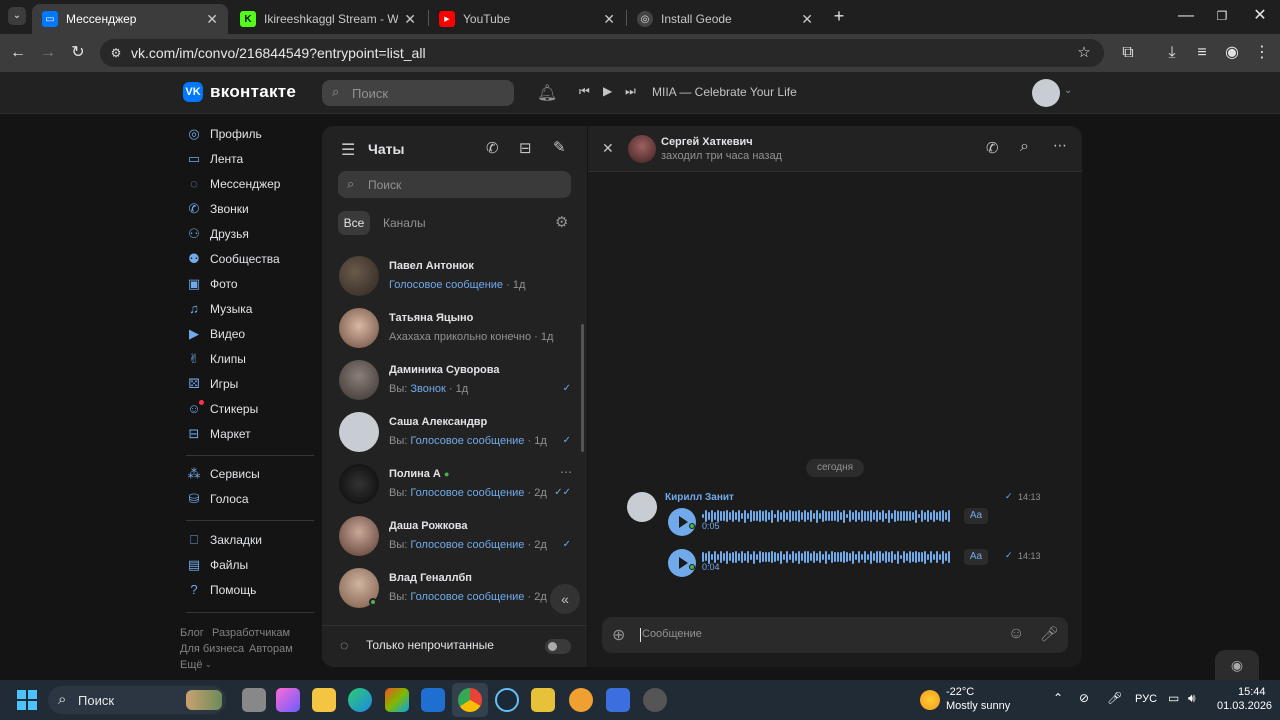 This screenshot has height=720, width=1280. What do you see at coordinates (217, 209) in the screenshot?
I see `nav-item-calls: ✆ Звонки` at bounding box center [217, 209].